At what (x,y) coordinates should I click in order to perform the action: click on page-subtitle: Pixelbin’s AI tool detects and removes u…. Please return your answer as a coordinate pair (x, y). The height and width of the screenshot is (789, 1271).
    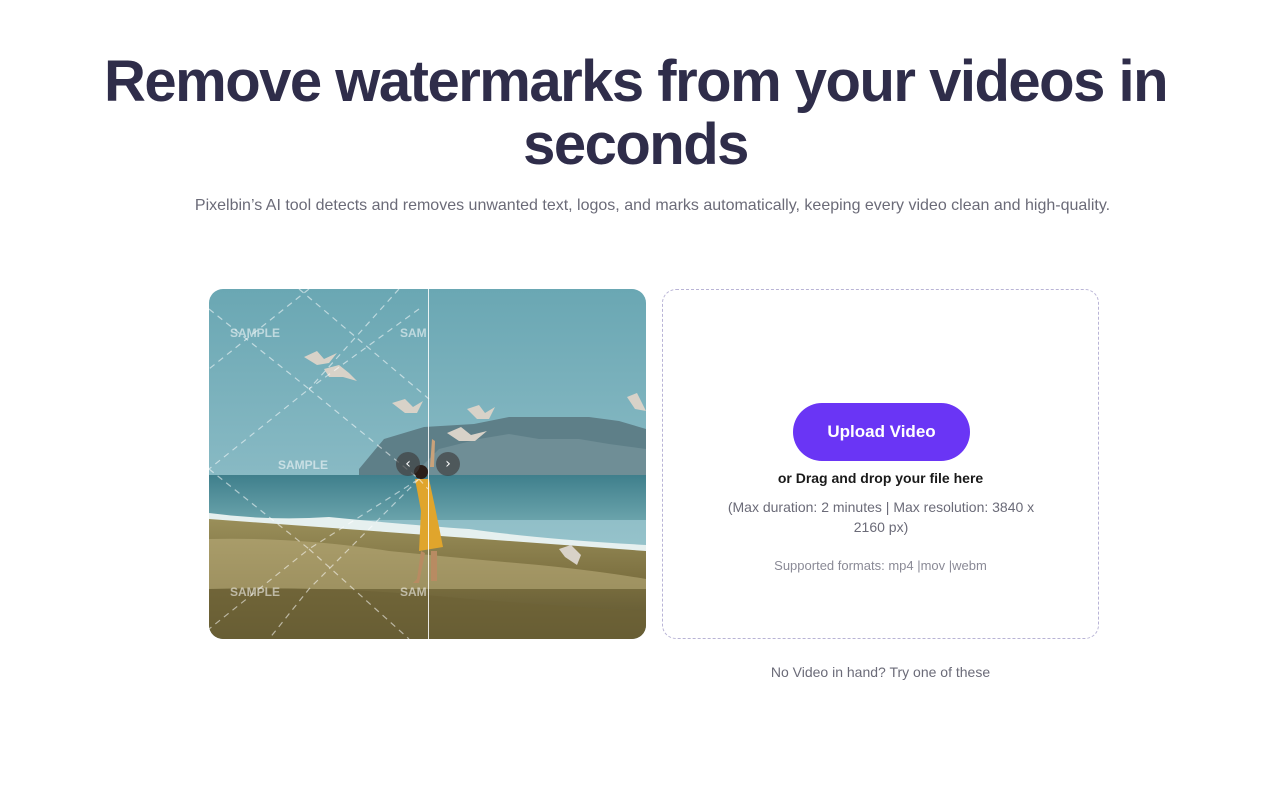
    Looking at the image, I should click on (652, 205).